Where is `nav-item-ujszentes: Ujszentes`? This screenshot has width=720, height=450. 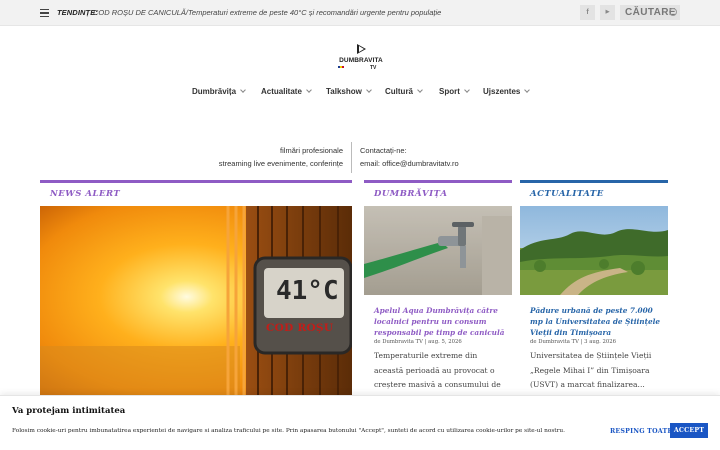
nav-item-ujszentes: Ujszentes is located at coordinates (507, 91).